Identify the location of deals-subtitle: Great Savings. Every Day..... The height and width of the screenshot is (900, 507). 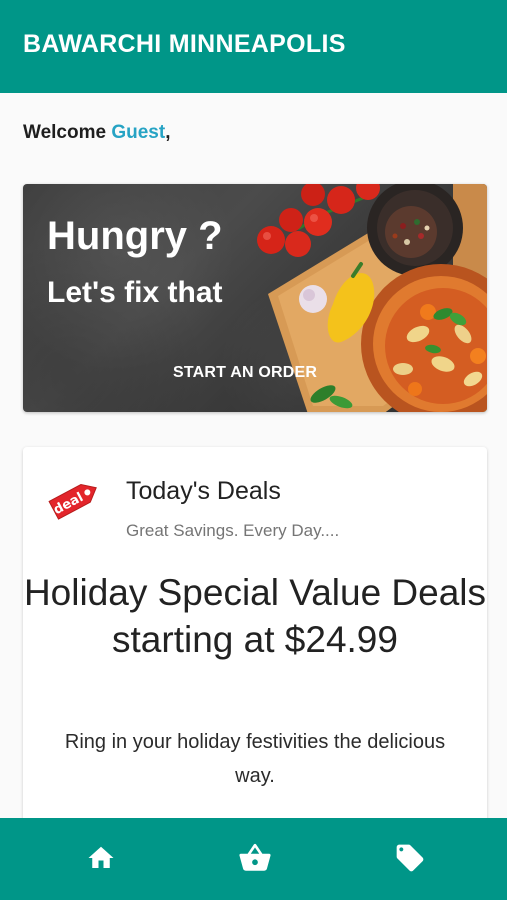
(233, 530).